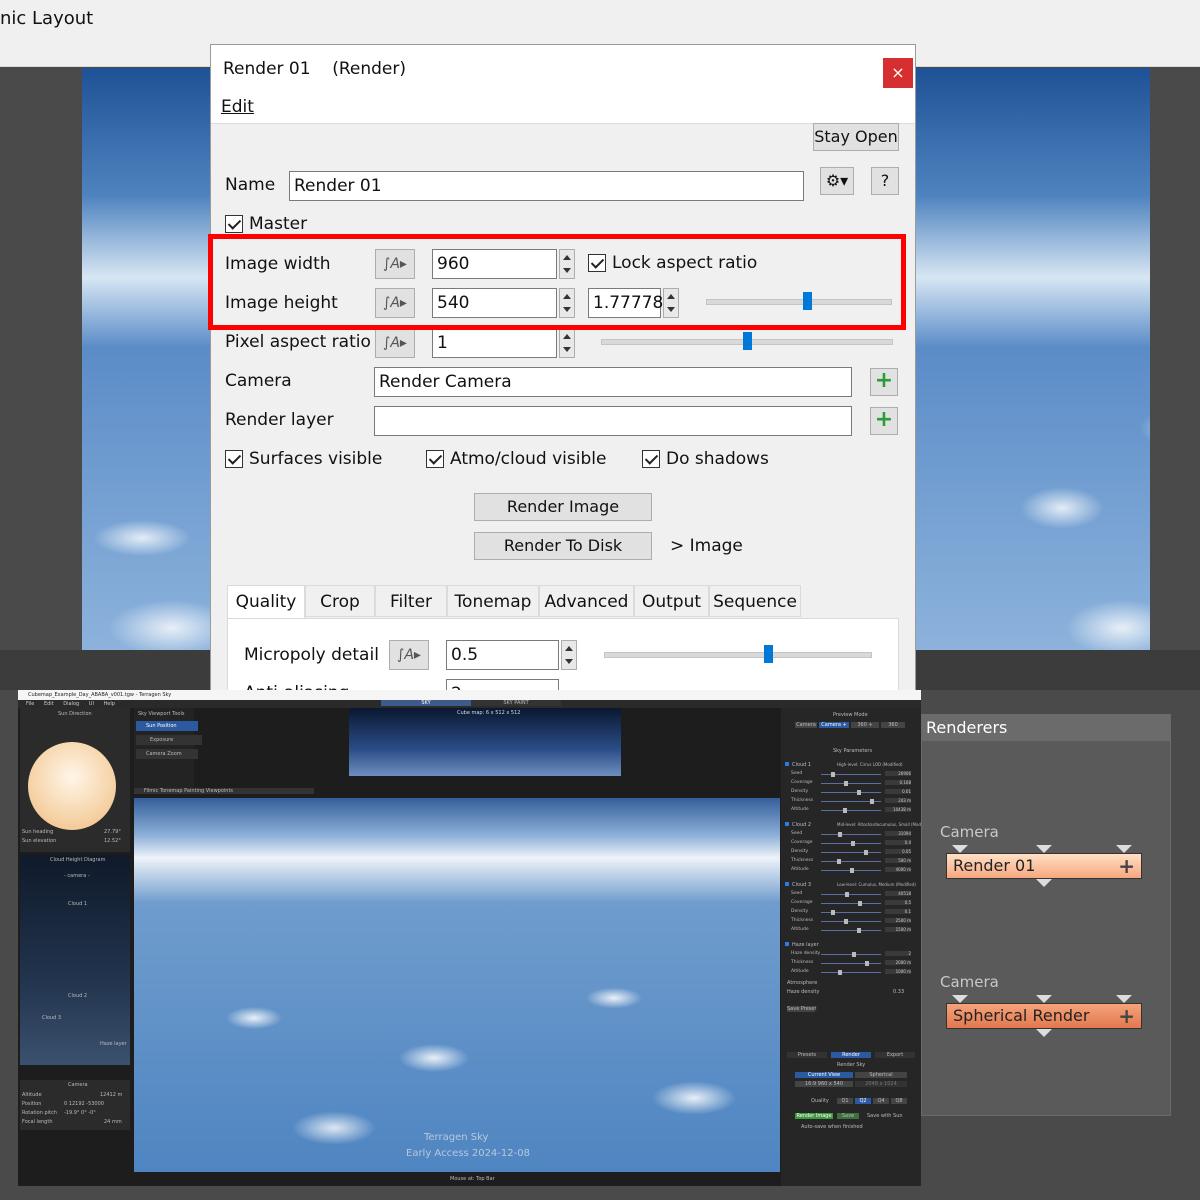  I want to click on pixel-aspect-slider, so click(747, 341).